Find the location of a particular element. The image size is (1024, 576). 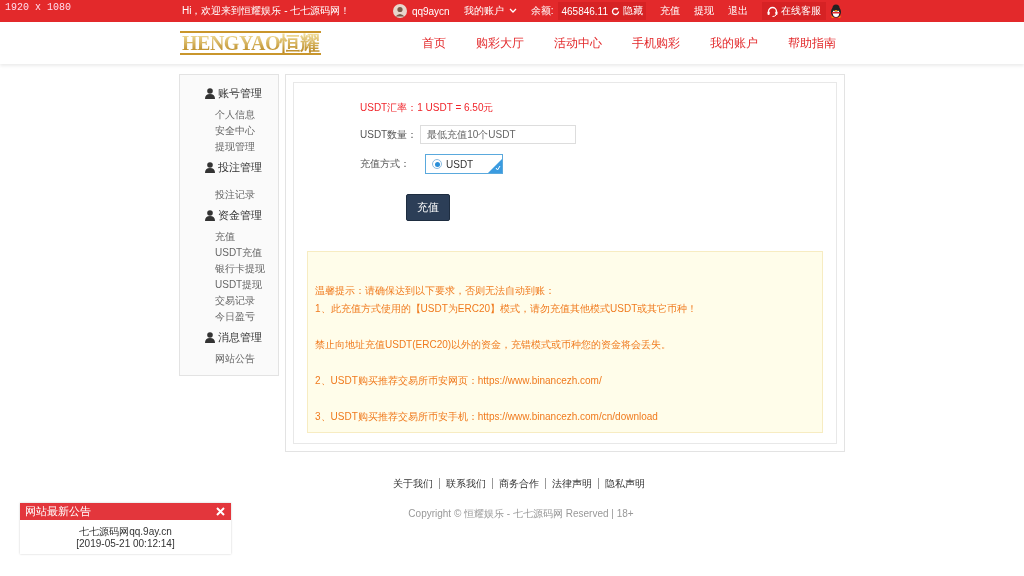

menu-item: 网站公告 is located at coordinates (235, 358).